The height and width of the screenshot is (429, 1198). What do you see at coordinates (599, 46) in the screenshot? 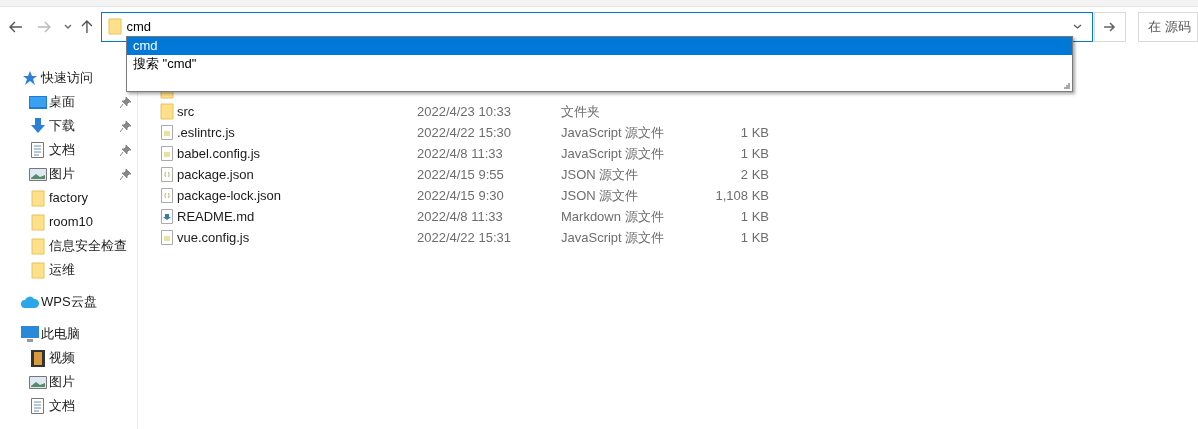
I see `suggestion-item: cmd` at bounding box center [599, 46].